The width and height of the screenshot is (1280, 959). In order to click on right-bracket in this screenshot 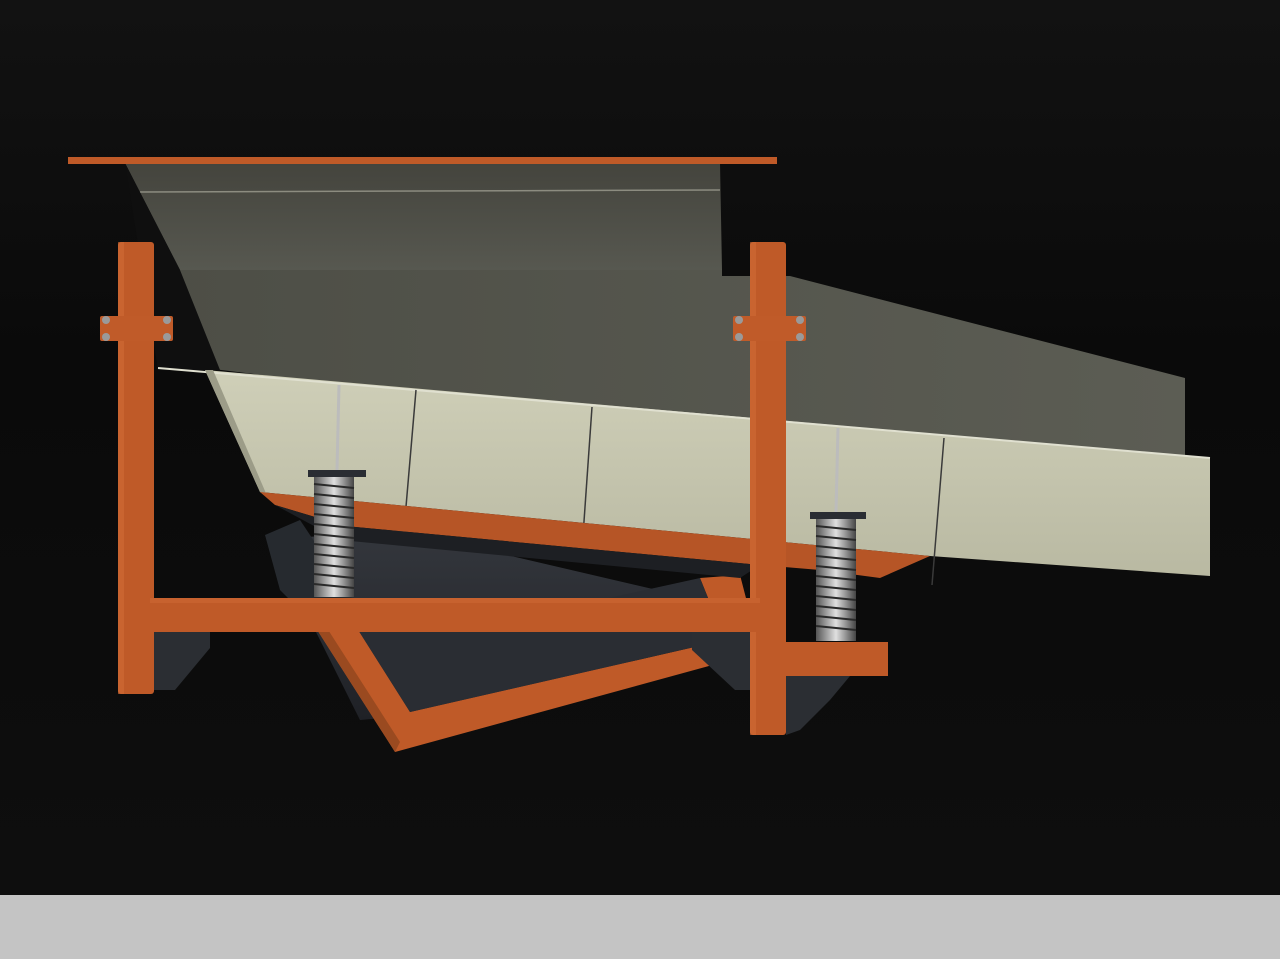, I will do `click(836, 659)`.